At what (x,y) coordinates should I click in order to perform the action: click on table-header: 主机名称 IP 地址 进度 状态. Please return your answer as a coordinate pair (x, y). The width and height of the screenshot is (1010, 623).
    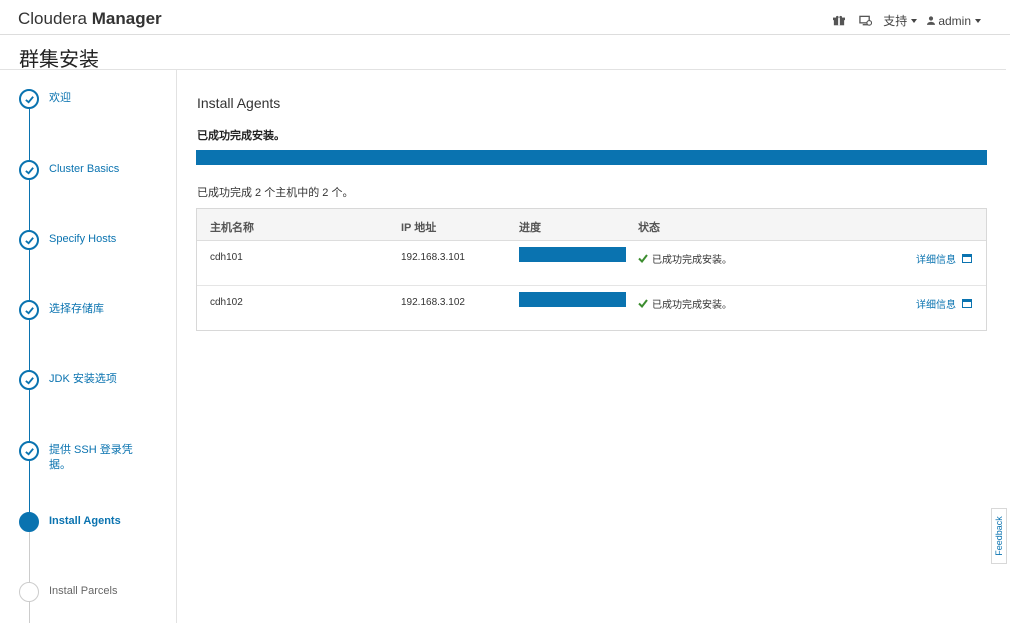
    Looking at the image, I should click on (591, 225).